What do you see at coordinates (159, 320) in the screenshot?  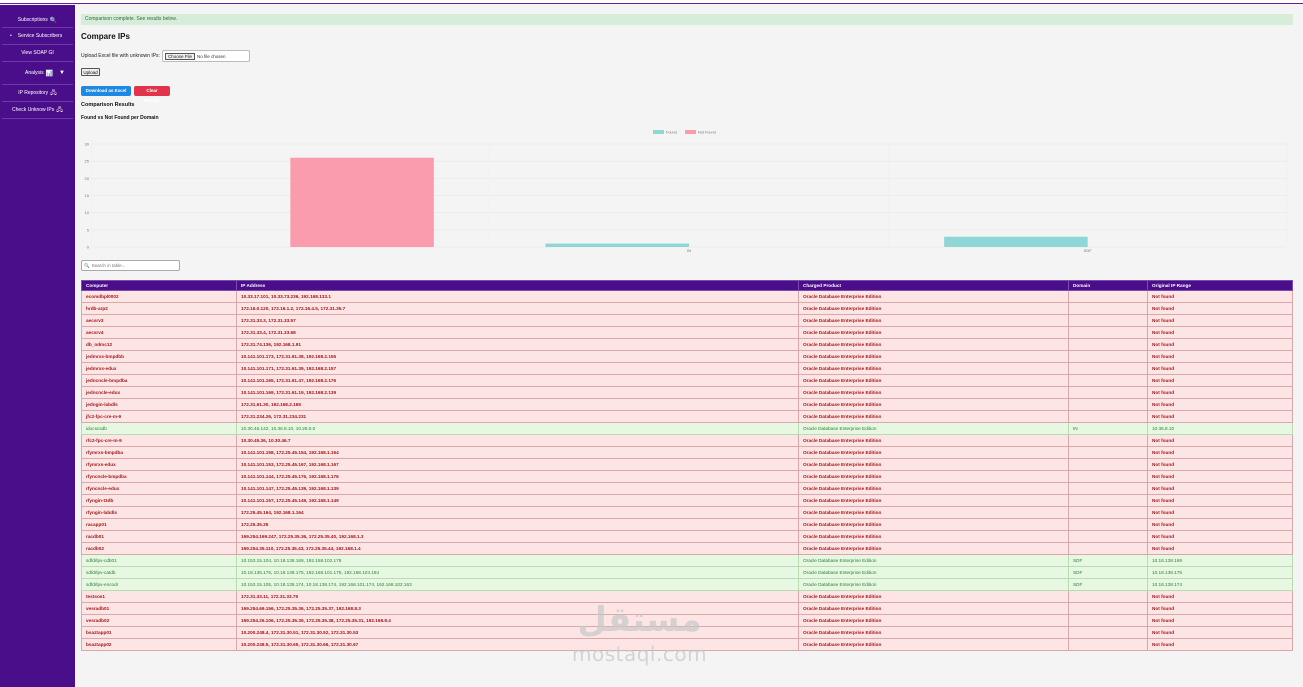 I see `table-cell: aecsrv3` at bounding box center [159, 320].